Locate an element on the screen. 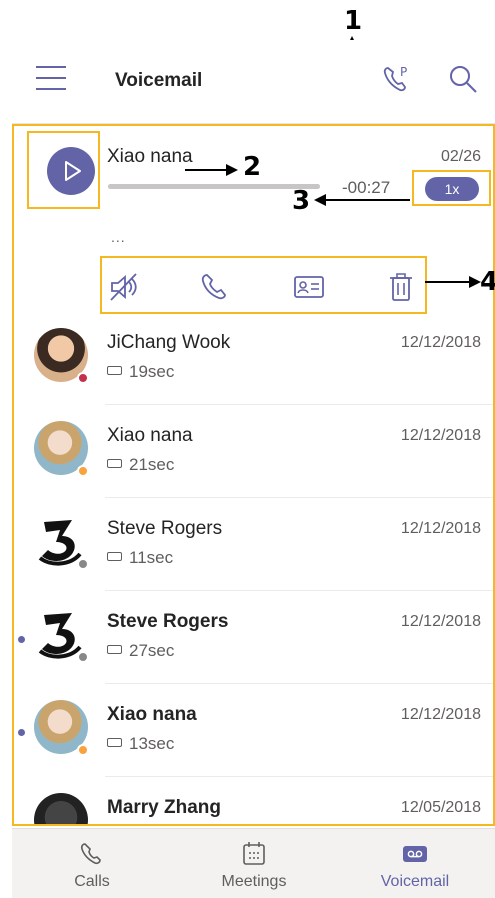 This screenshot has height=898, width=495. list-item: Xiao nana 21sec 12/12/2018 is located at coordinates (253, 451).